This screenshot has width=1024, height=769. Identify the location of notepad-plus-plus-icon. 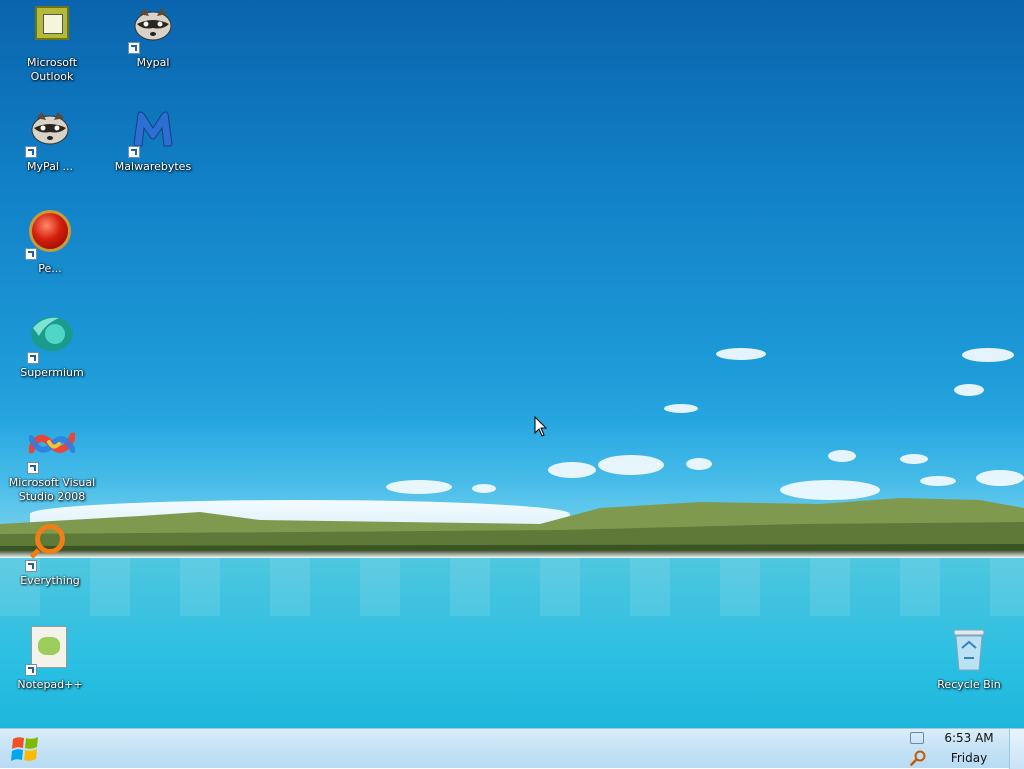
(50, 651).